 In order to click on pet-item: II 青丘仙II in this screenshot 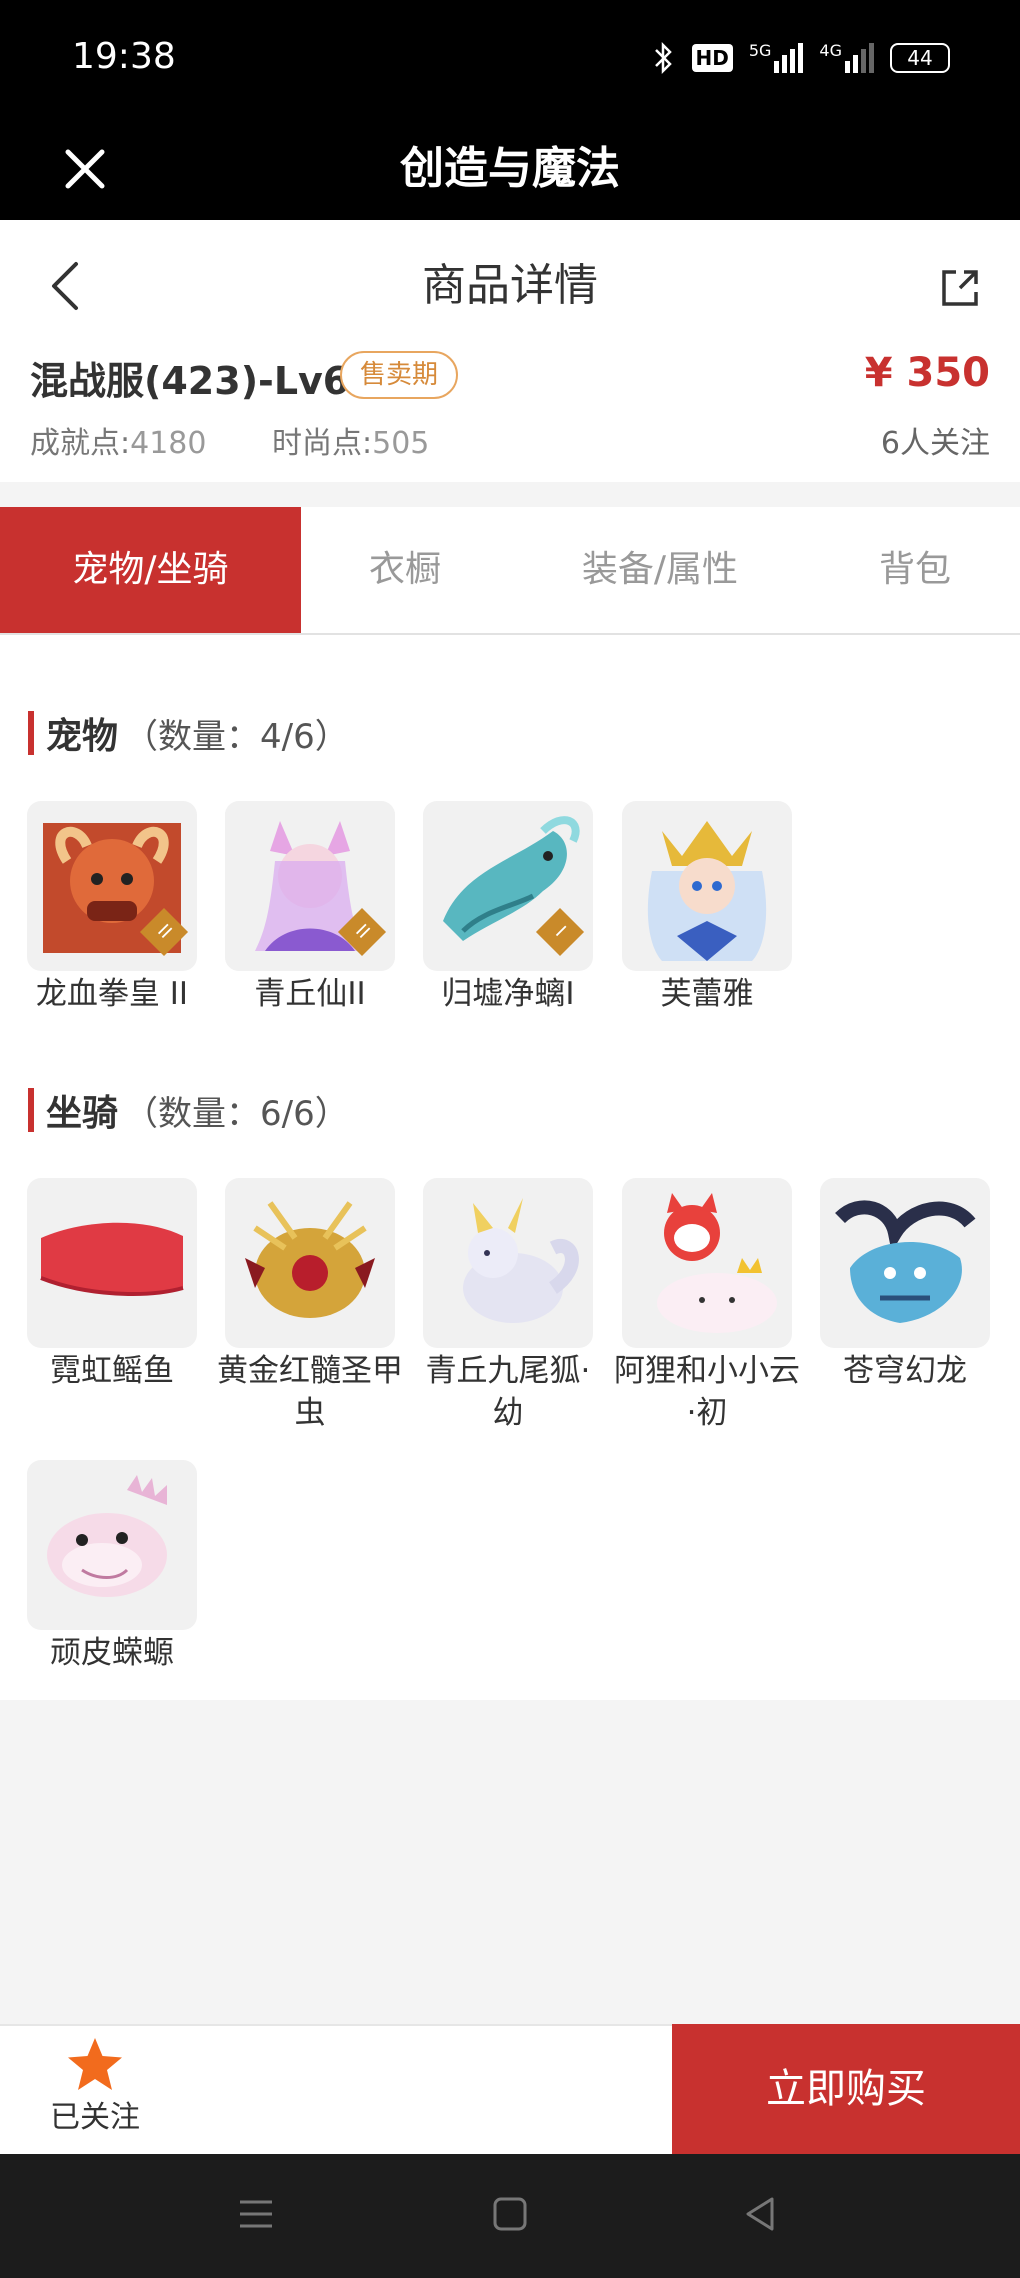, I will do `click(310, 908)`.